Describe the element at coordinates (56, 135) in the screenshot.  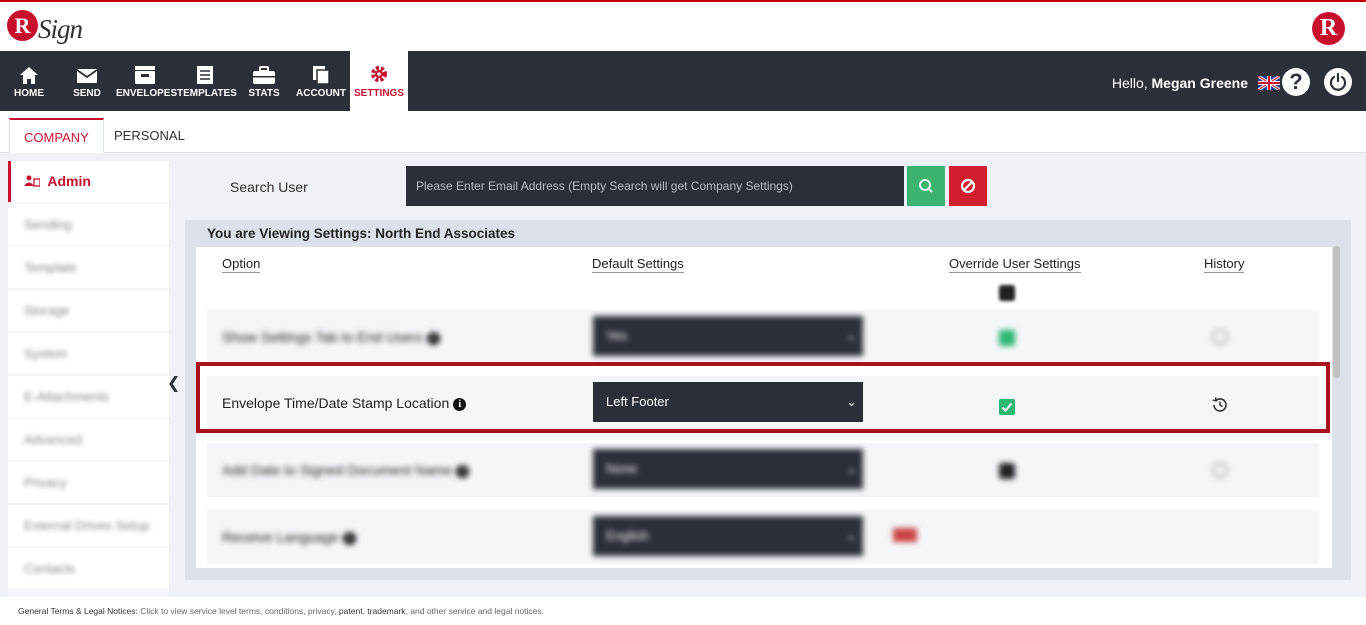
I see `tab-company: COMPANY` at that location.